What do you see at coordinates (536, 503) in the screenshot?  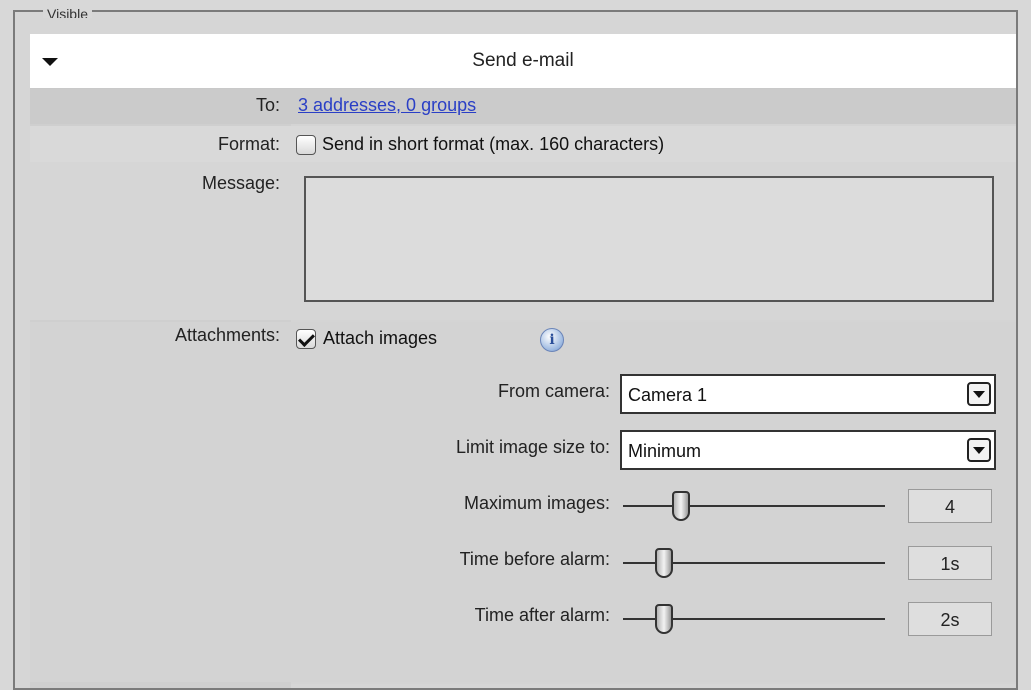 I see `max-images-label: Maximum images:` at bounding box center [536, 503].